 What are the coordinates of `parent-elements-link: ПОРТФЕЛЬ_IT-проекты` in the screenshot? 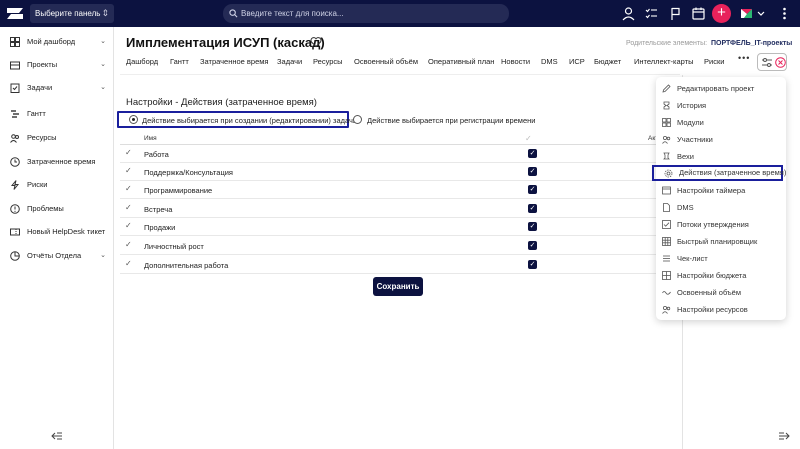 It's located at (751, 43).